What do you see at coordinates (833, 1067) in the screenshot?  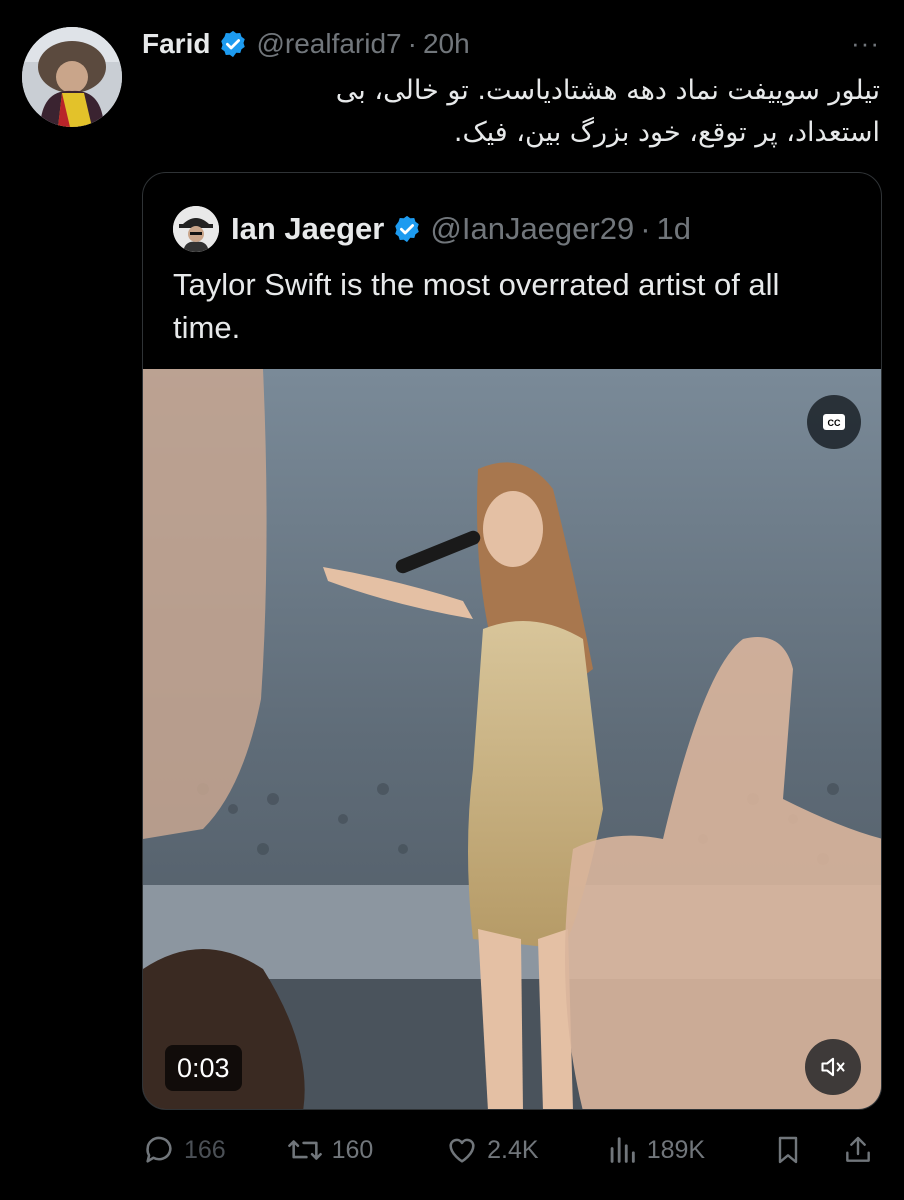 I see `mute-icon` at bounding box center [833, 1067].